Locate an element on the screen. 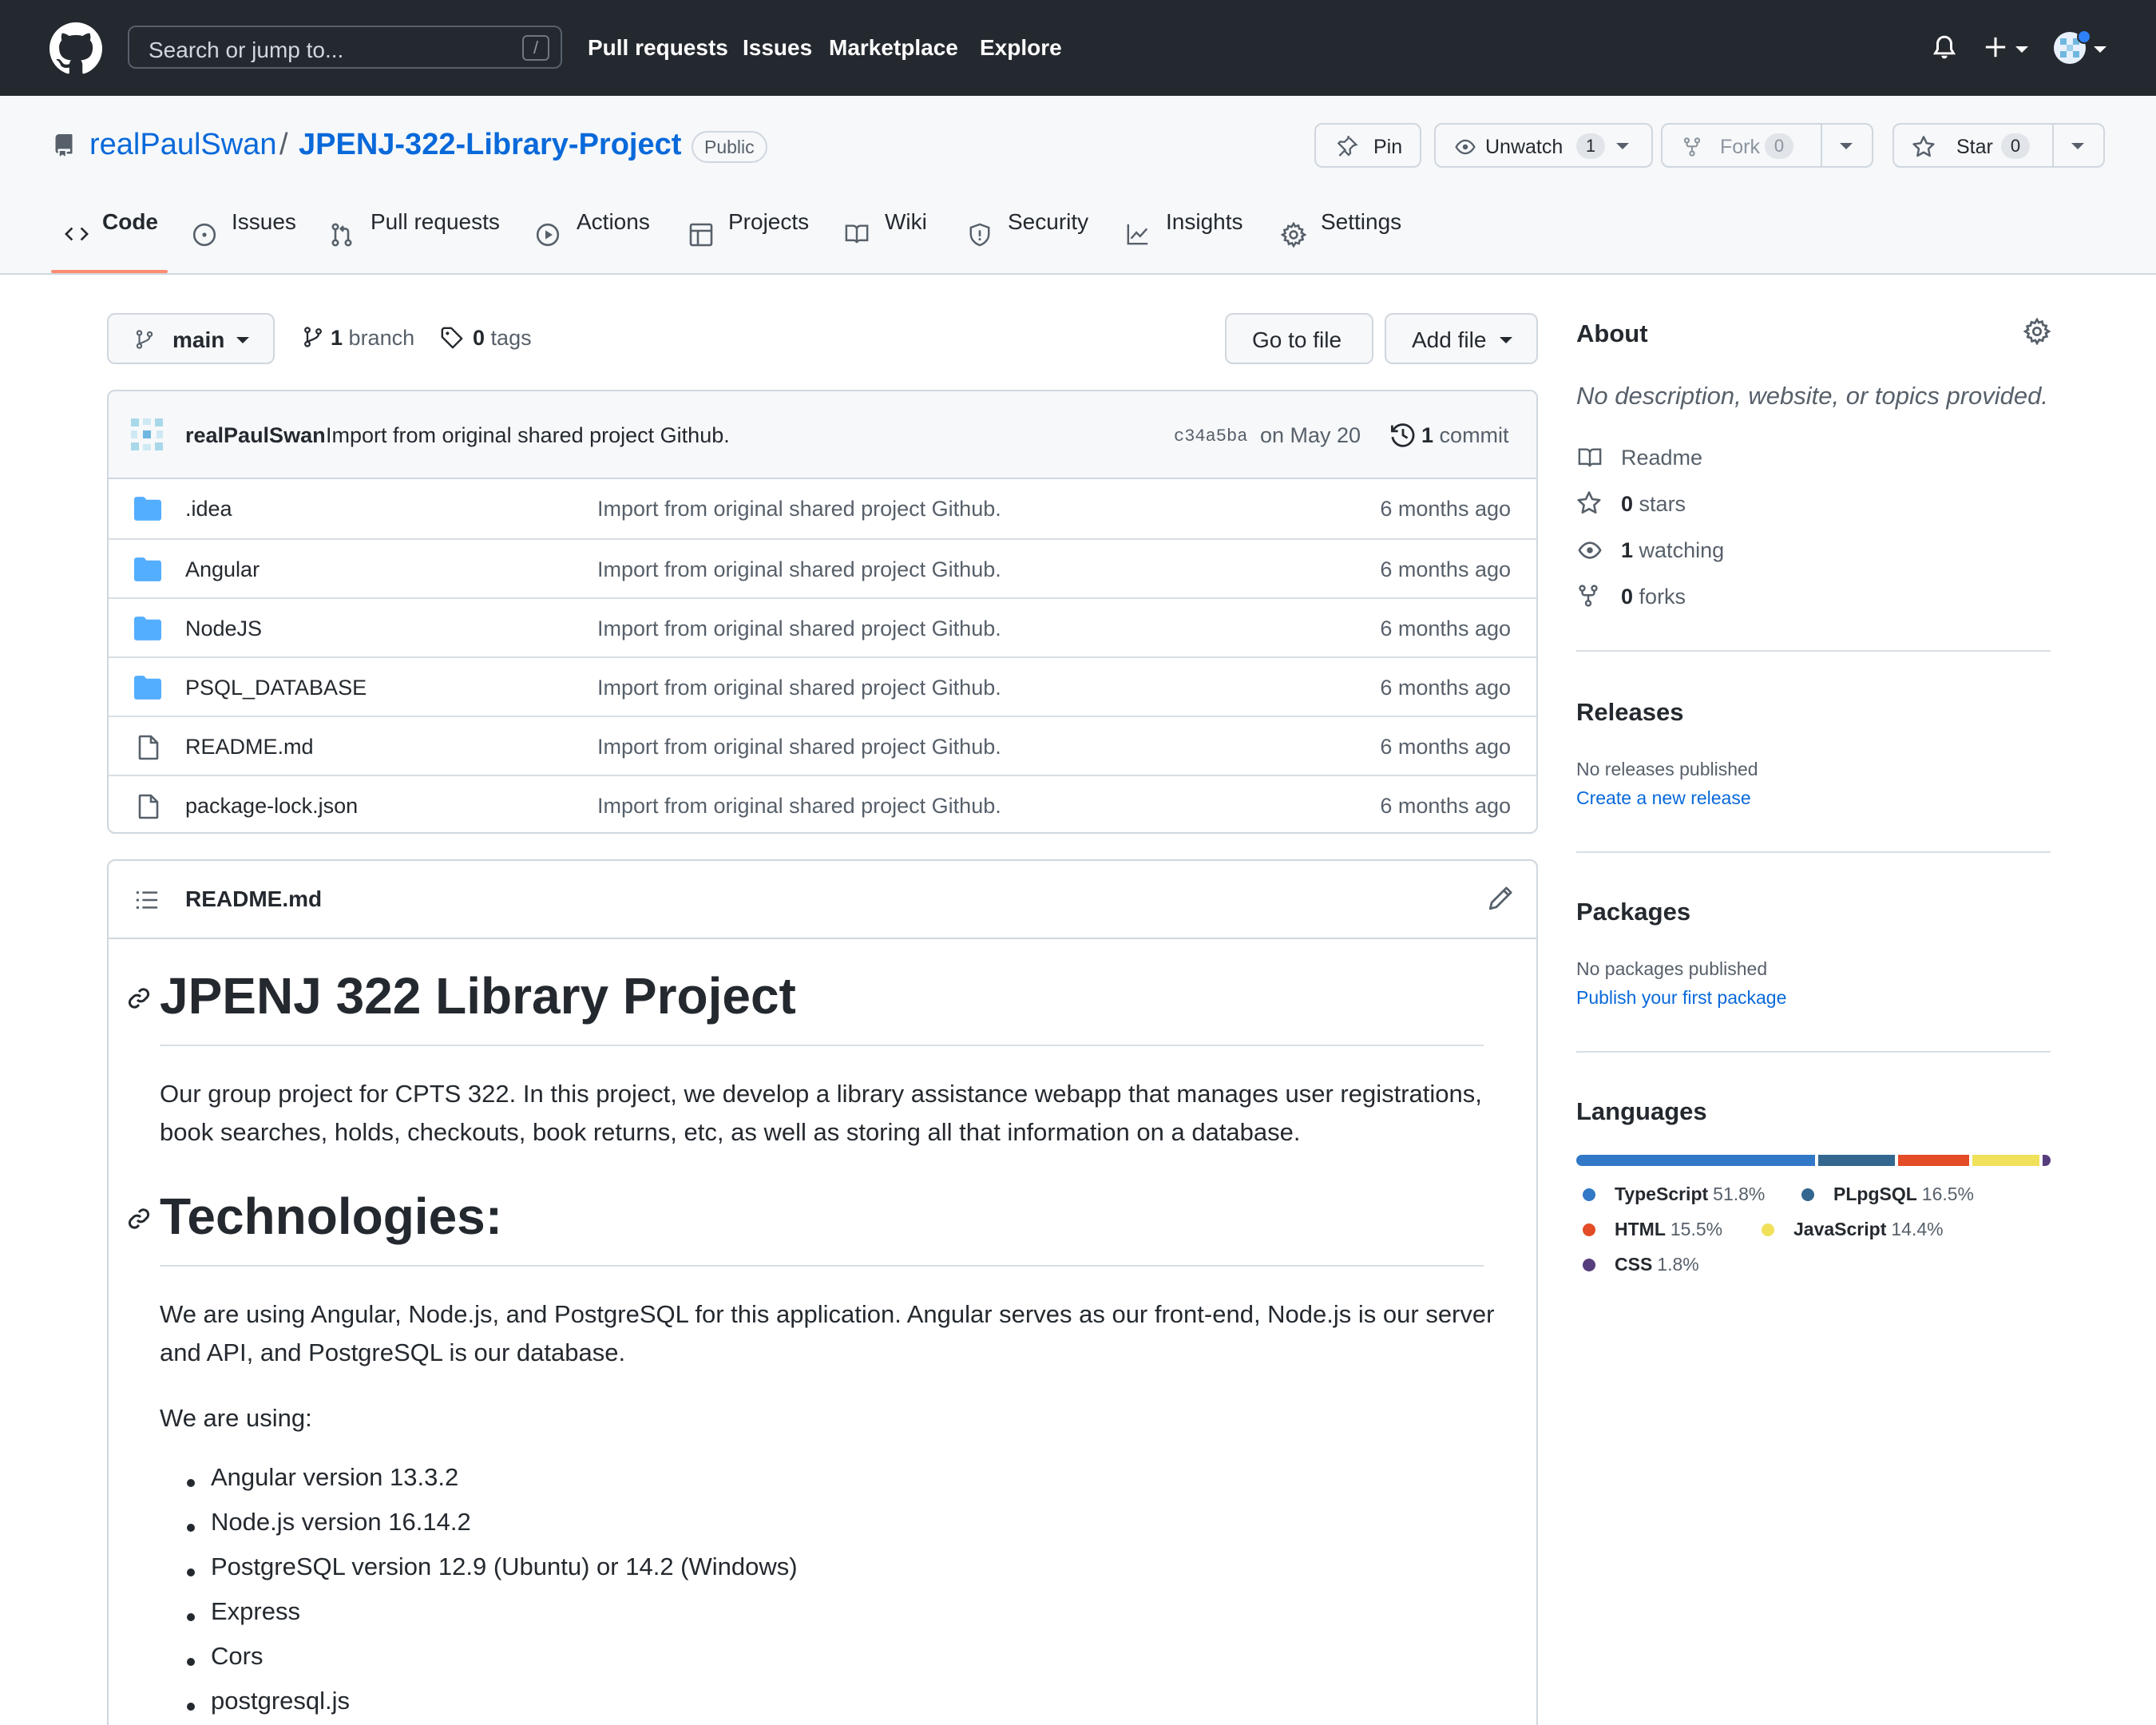 The image size is (2156, 1725). about-settings-gear-icon is located at coordinates (2037, 332).